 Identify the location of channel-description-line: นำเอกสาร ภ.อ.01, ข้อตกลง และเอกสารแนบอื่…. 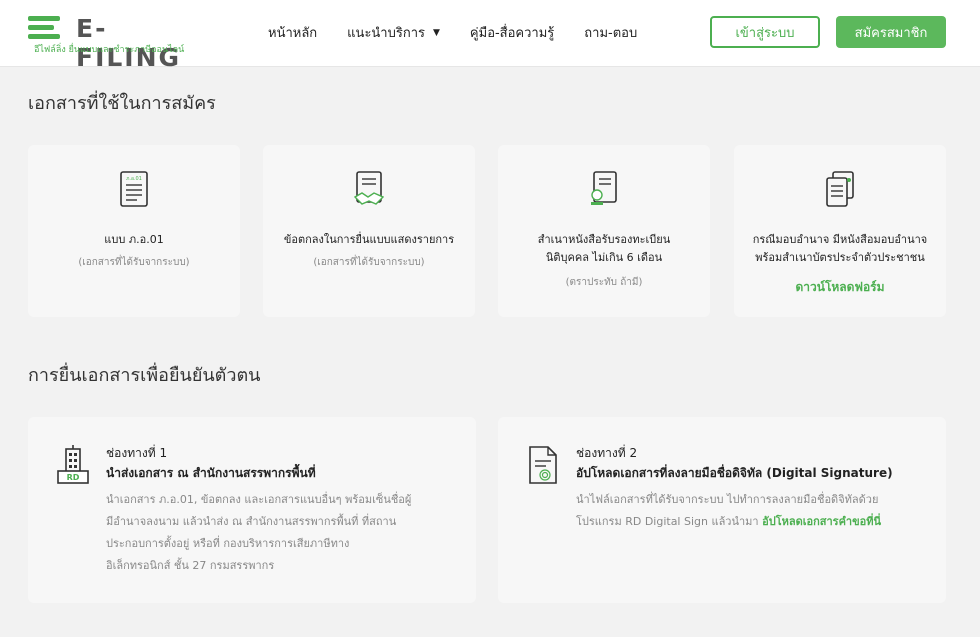
(259, 499).